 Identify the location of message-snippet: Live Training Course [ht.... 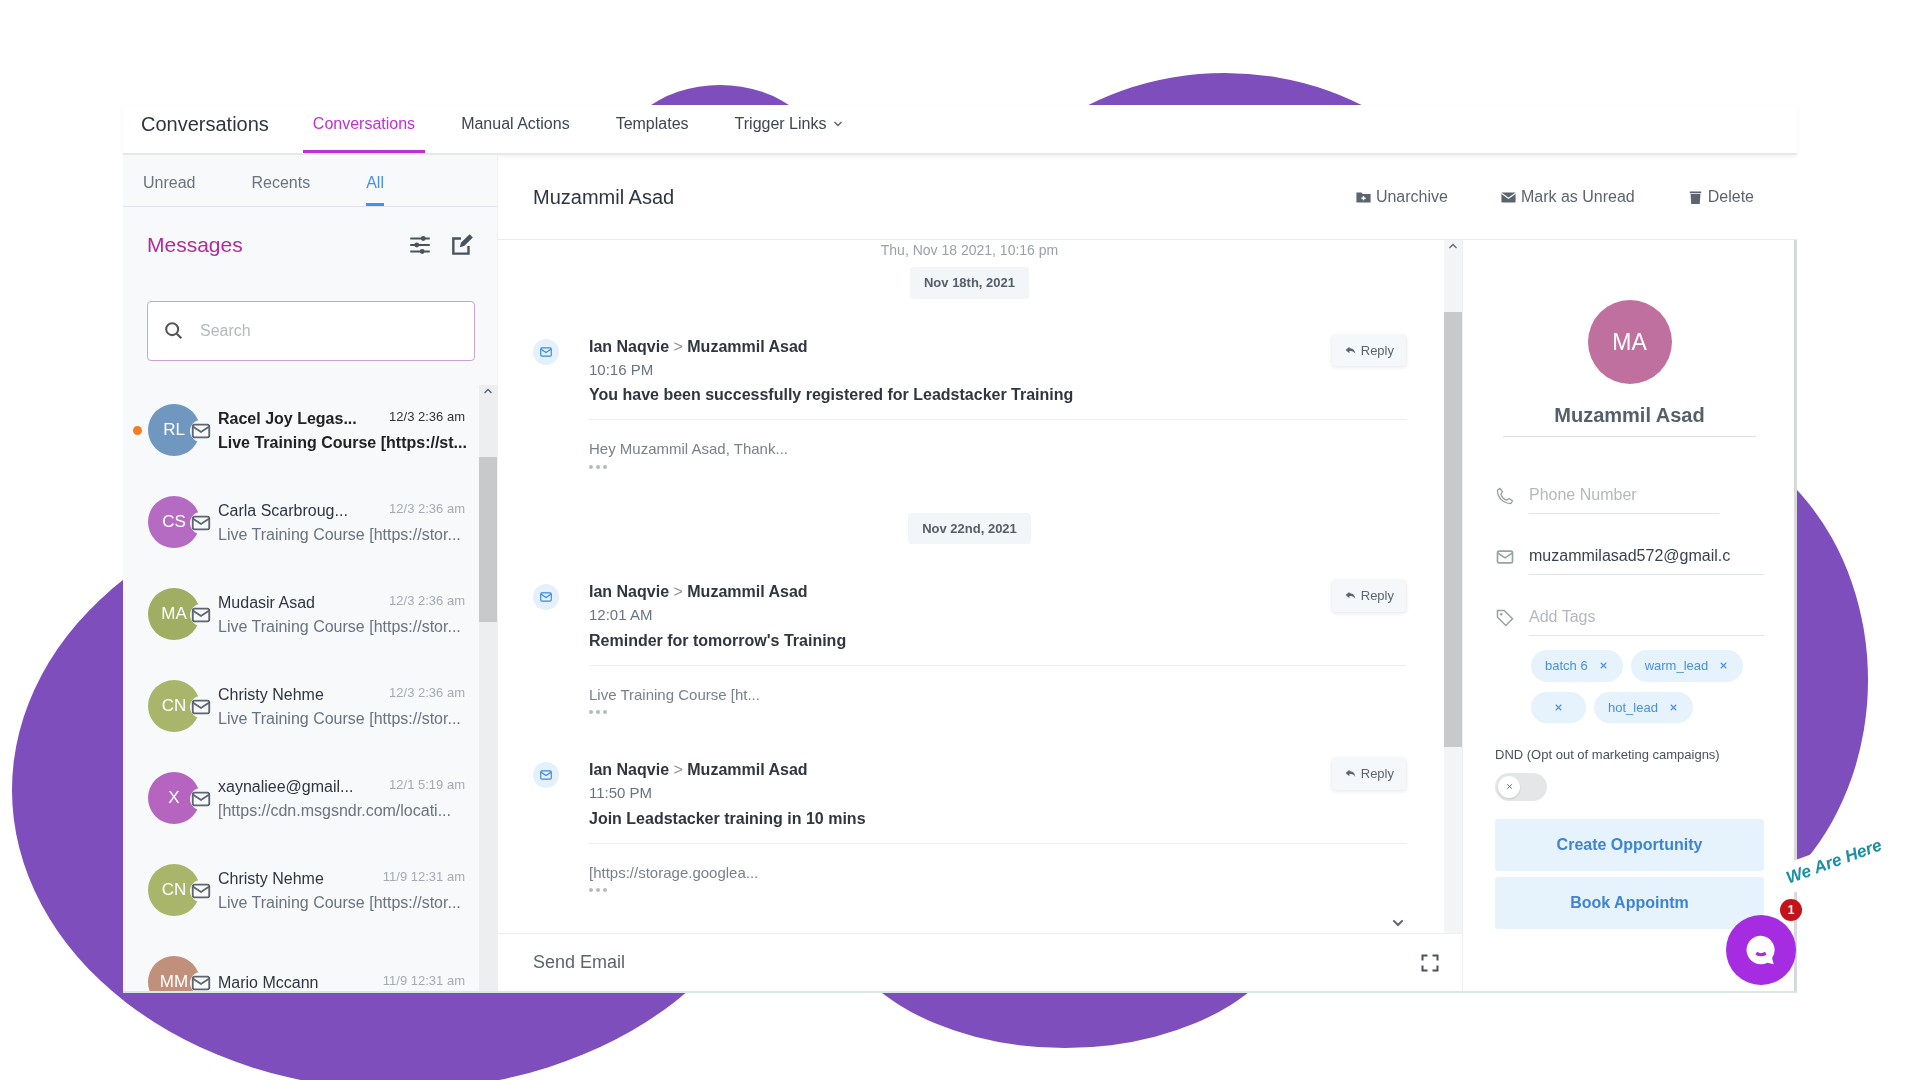
(675, 694).